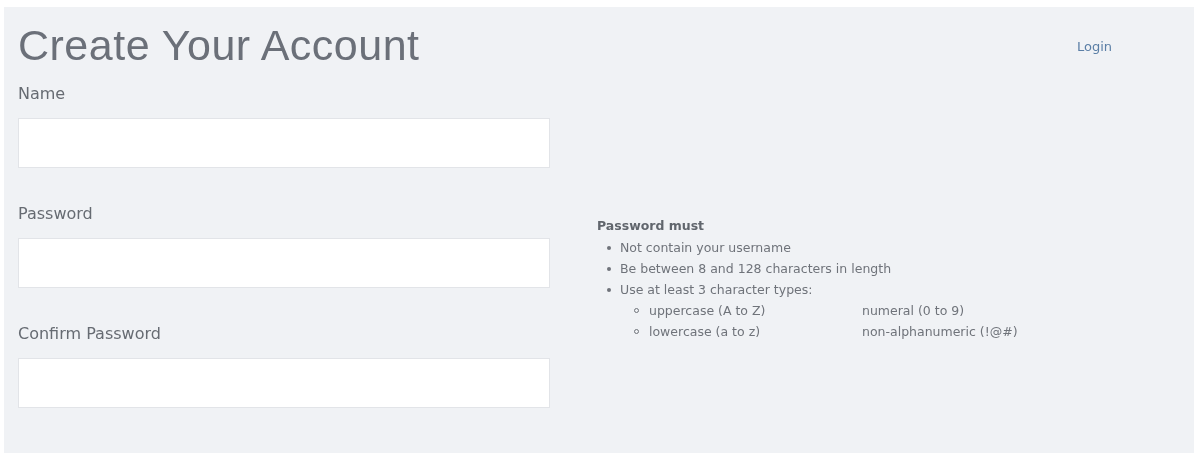 The width and height of the screenshot is (1194, 453). I want to click on rule-text: Be between 8 and 128 characters in length, so click(756, 269).